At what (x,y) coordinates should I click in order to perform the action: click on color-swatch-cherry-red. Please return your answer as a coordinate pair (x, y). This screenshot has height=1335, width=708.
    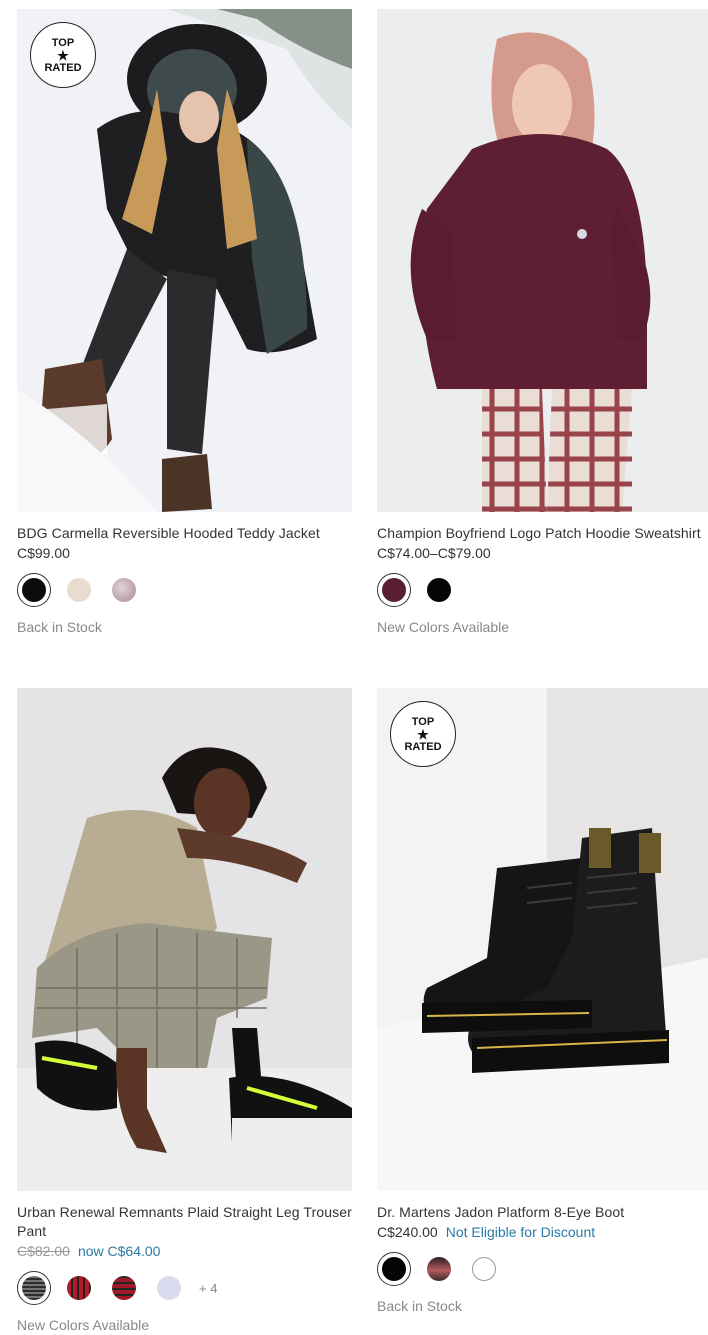
    Looking at the image, I should click on (439, 1269).